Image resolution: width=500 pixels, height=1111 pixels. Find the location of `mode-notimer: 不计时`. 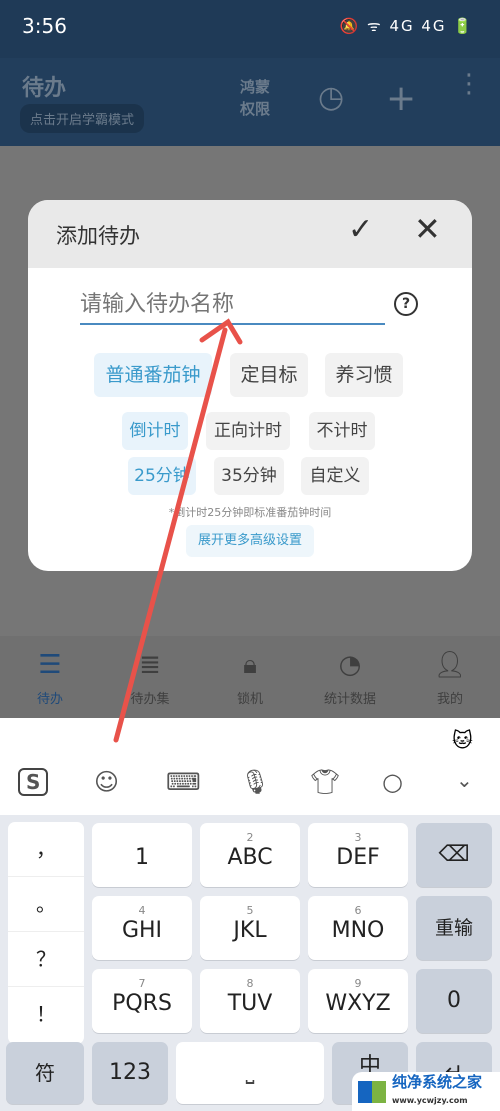

mode-notimer: 不计时 is located at coordinates (342, 431).